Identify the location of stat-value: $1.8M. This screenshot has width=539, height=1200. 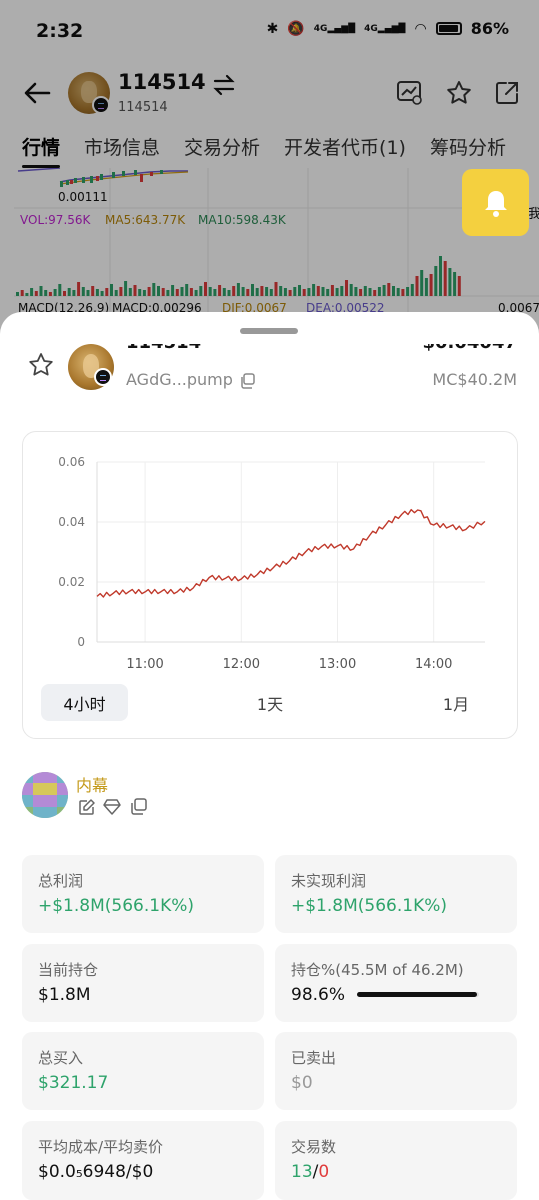
(64, 995).